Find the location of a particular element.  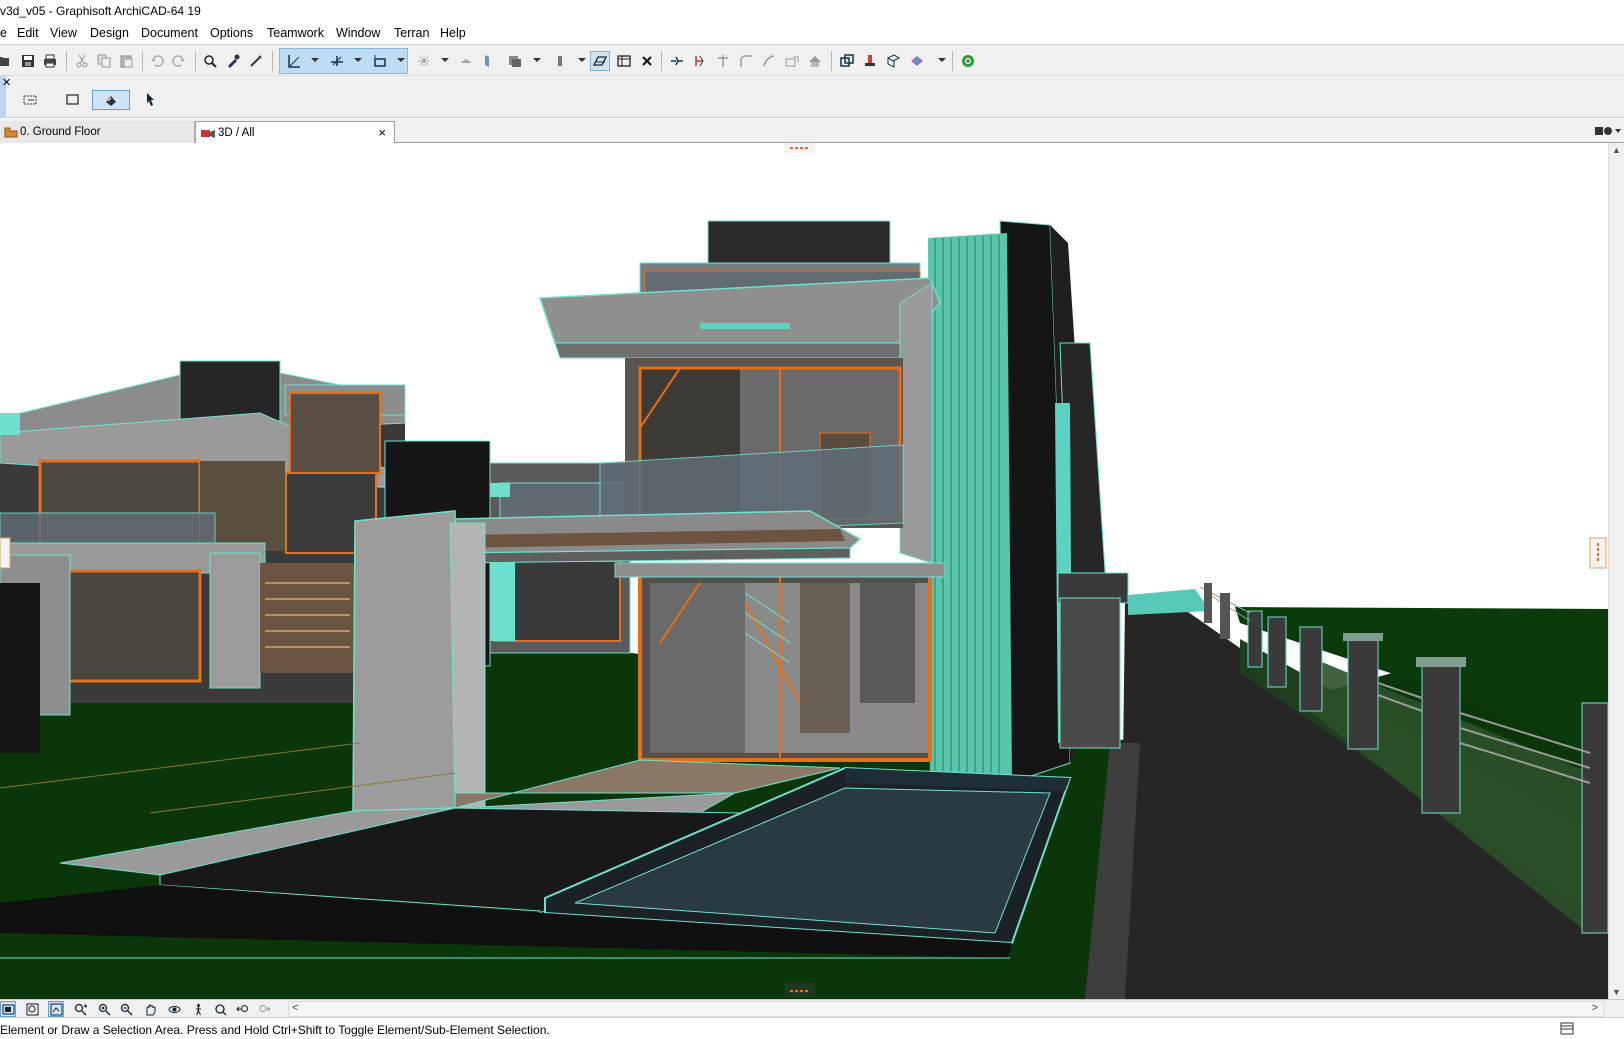

intersect-icon is located at coordinates (723, 61).